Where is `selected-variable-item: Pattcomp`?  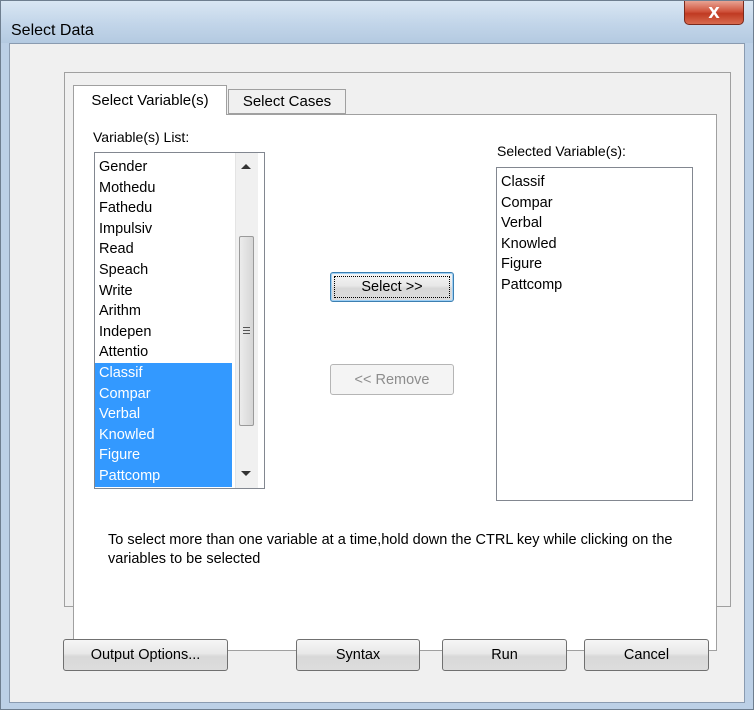 selected-variable-item: Pattcomp is located at coordinates (531, 285).